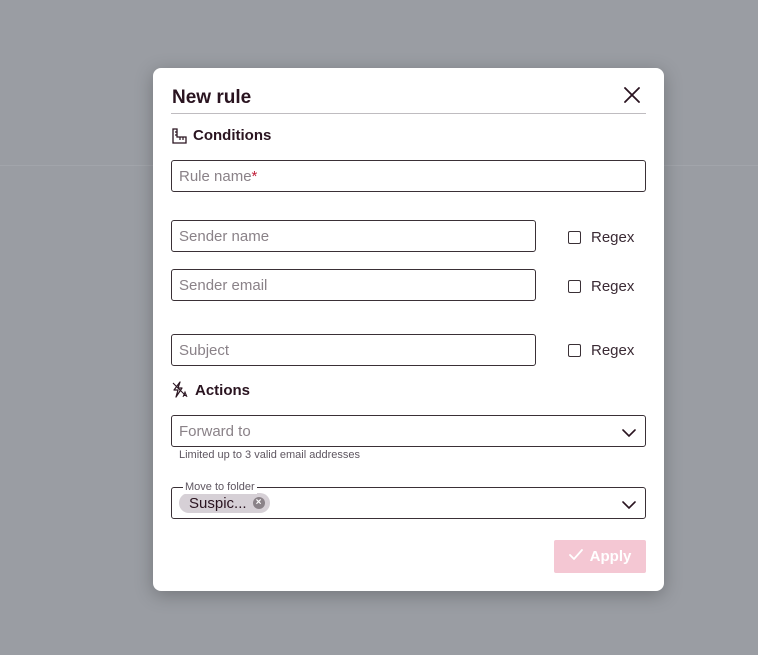 The image size is (758, 655). Describe the element at coordinates (408, 499) in the screenshot. I see `move-to-folder-select: Move to folder Suspic... ×` at that location.